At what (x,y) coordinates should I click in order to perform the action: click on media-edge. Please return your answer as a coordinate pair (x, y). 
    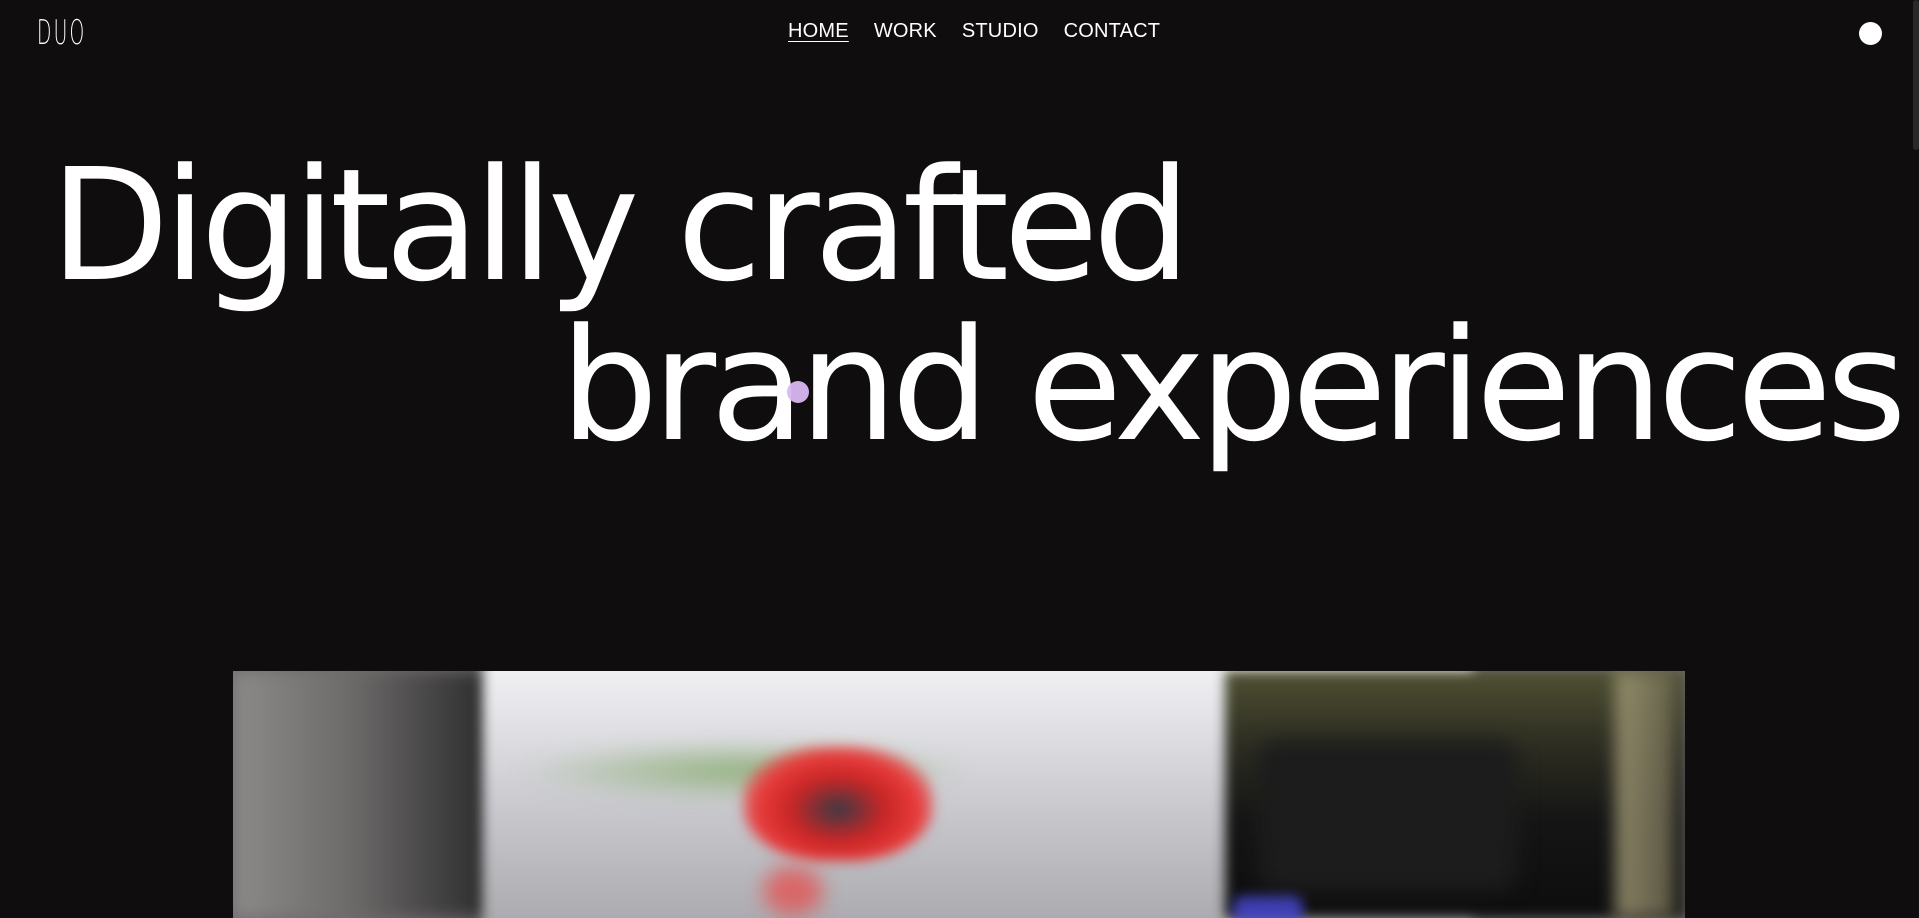
    Looking at the image, I should click on (1645, 794).